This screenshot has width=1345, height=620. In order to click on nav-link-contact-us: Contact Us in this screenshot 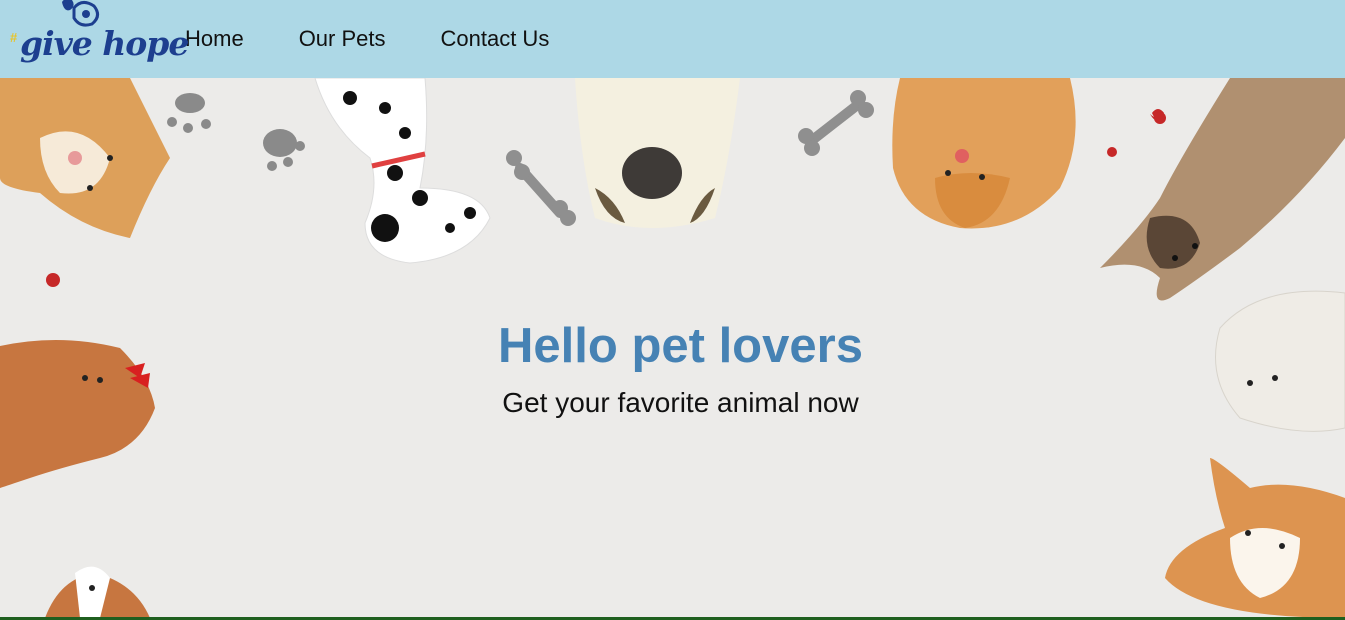, I will do `click(495, 39)`.